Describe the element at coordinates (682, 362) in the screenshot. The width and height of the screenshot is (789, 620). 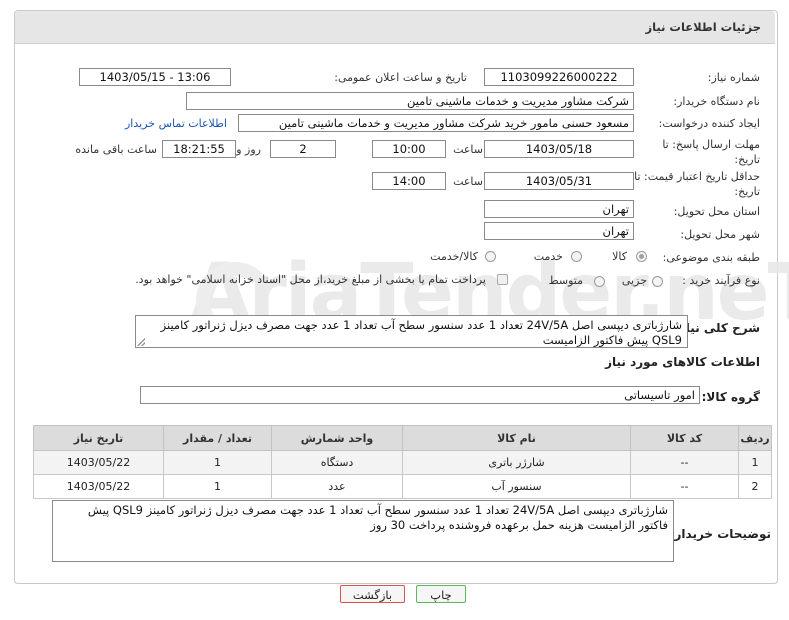
I see `goods-info-title: اطلاعات کالاهای مورد نیاز` at that location.